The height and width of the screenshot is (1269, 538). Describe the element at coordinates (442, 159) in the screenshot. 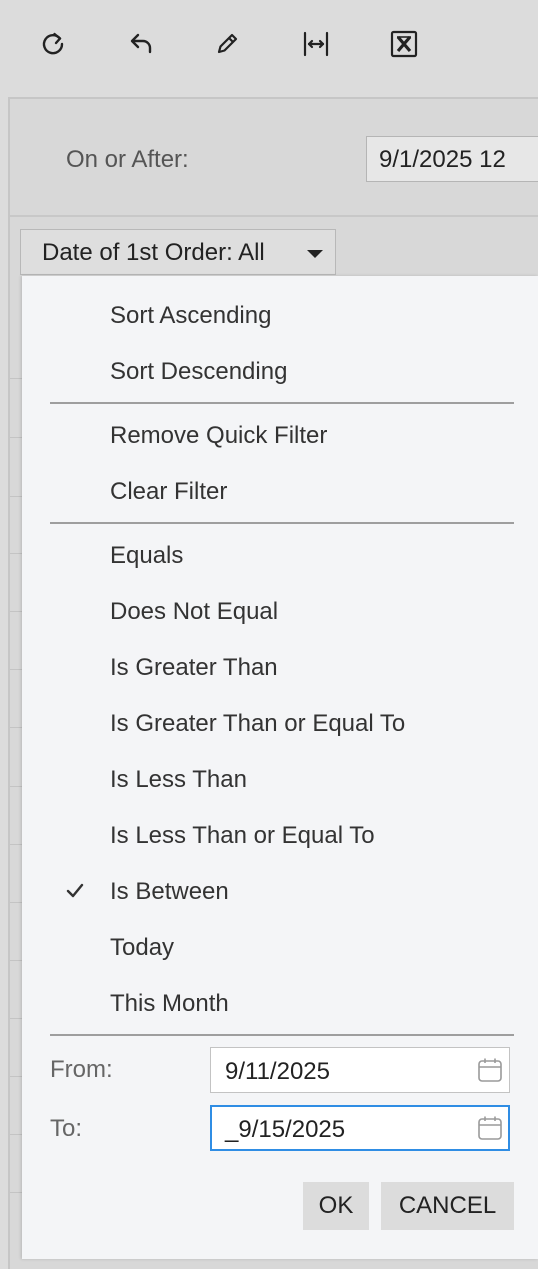

I see `on-or-after-date-value: 9/1/2025 12` at that location.